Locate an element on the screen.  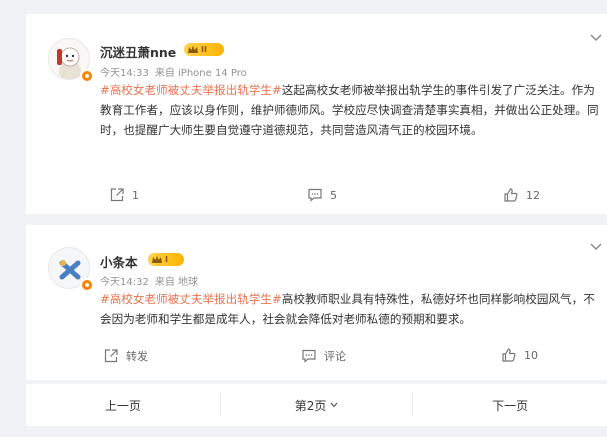
comment-count: 5 is located at coordinates (333, 195).